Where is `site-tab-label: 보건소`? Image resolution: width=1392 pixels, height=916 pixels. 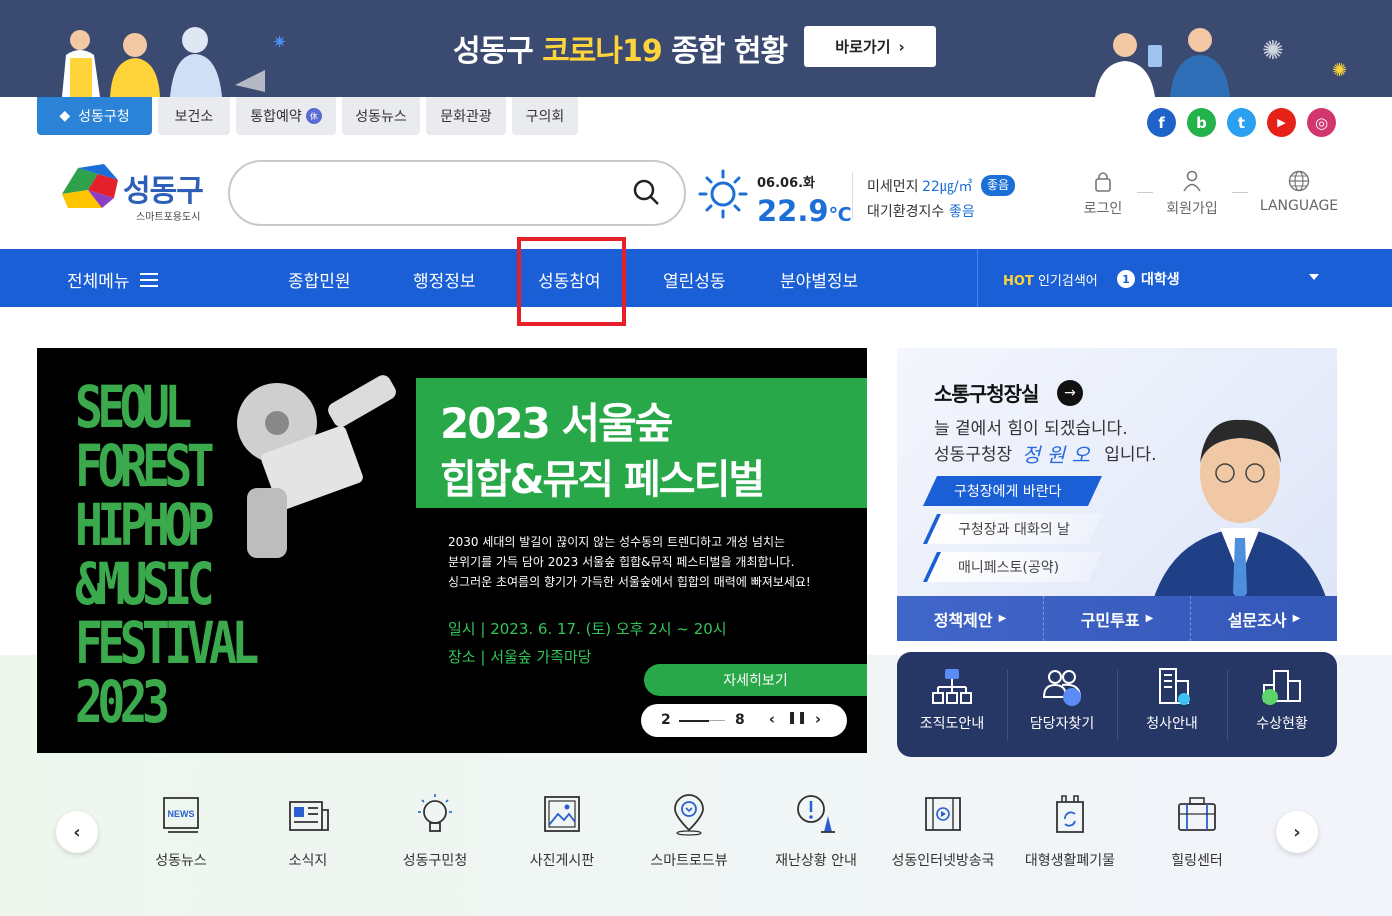 site-tab-label: 보건소 is located at coordinates (194, 117).